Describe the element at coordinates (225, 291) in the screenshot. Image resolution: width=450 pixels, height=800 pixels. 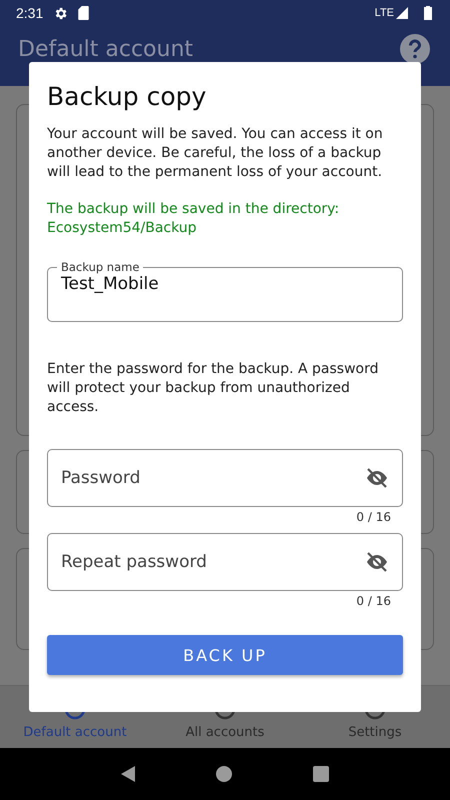
I see `backup-name-field: Backup name Test_Mobile` at that location.